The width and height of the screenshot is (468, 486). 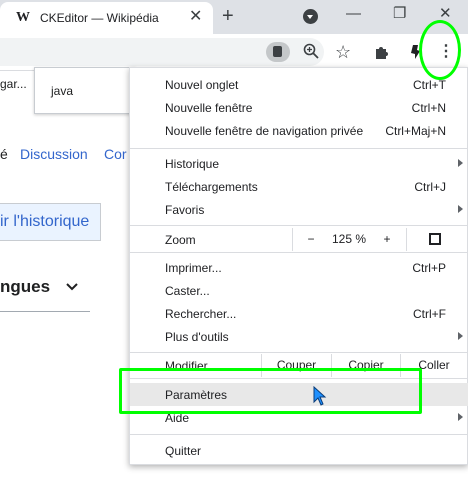 What do you see at coordinates (115, 154) in the screenshot?
I see `page-tab-cut-link: Cor` at bounding box center [115, 154].